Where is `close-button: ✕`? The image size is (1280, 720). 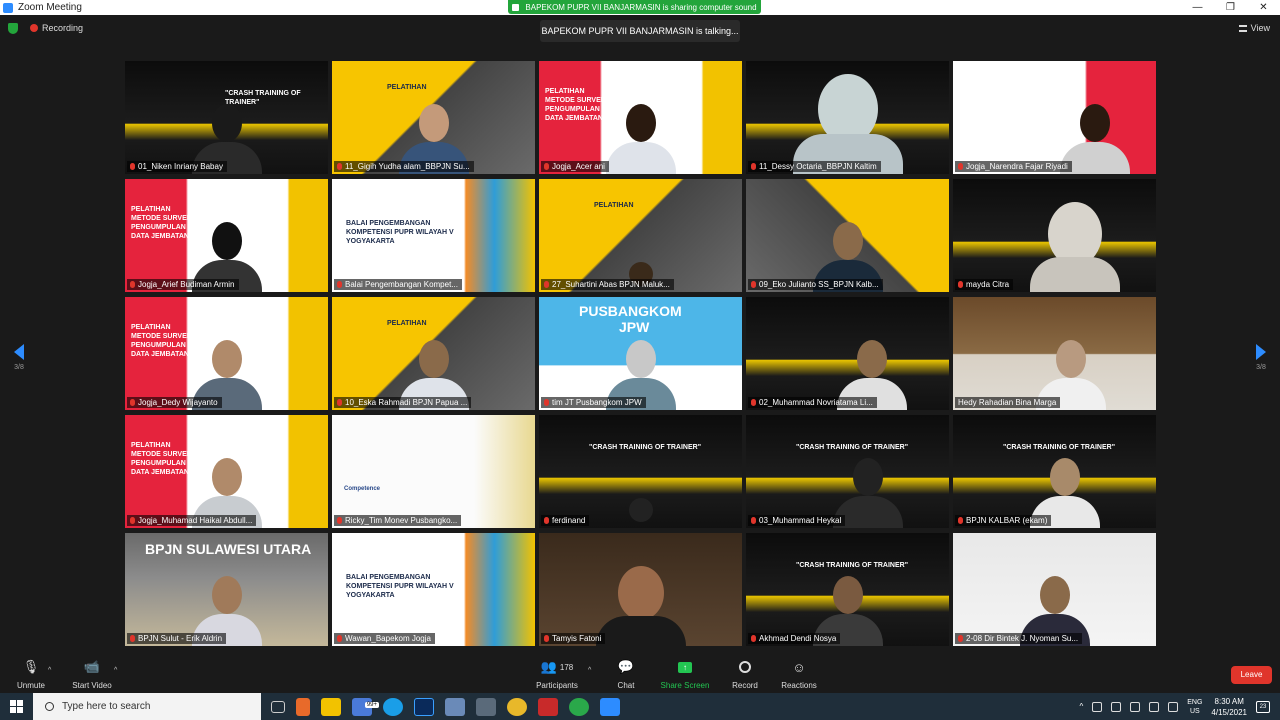
close-button: ✕ is located at coordinates (1263, 7).